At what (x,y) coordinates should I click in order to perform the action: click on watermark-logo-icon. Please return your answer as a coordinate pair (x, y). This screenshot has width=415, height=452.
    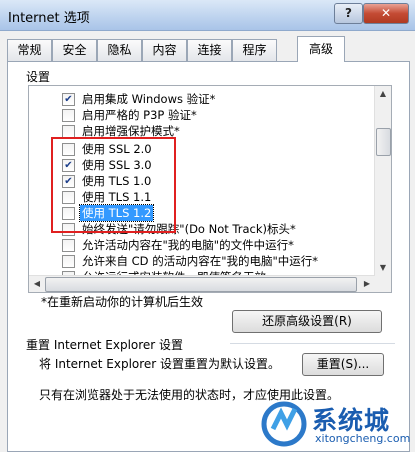
    Looking at the image, I should click on (284, 424).